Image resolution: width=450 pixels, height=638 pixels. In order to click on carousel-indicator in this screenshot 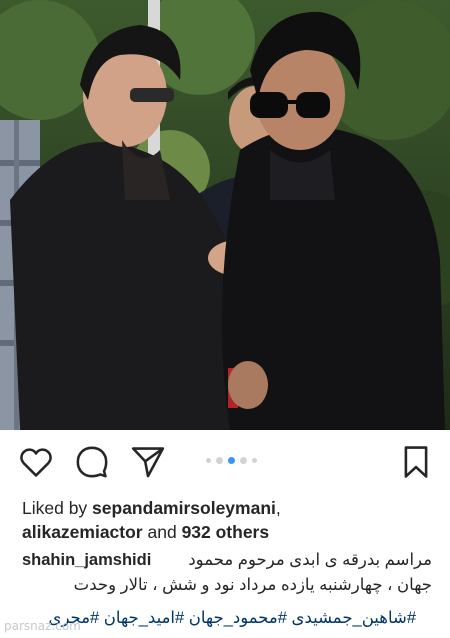, I will do `click(231, 460)`.